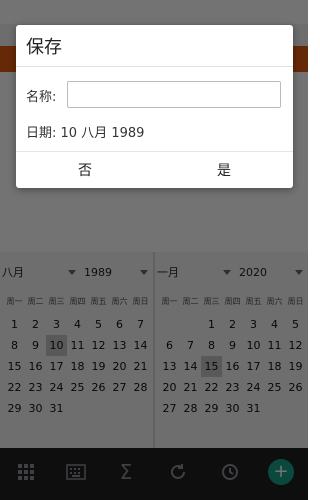 This screenshot has width=320, height=500. What do you see at coordinates (44, 47) in the screenshot?
I see `dialog-title: 保存` at bounding box center [44, 47].